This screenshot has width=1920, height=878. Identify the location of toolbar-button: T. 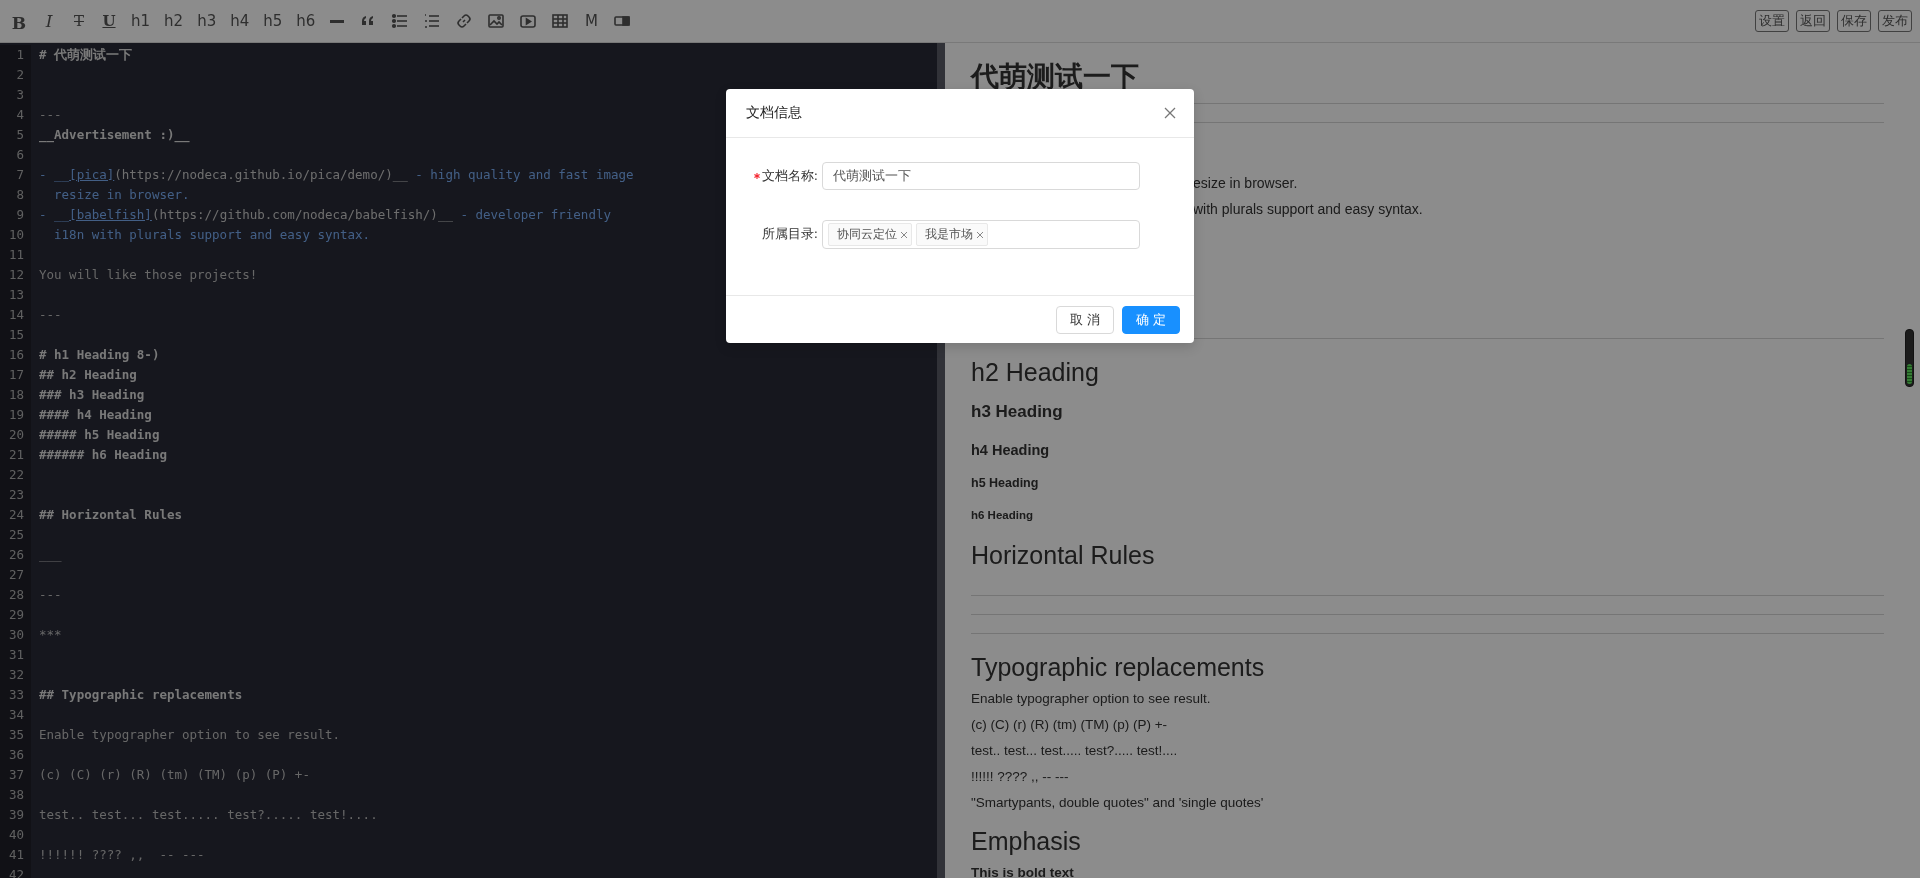
(79, 21).